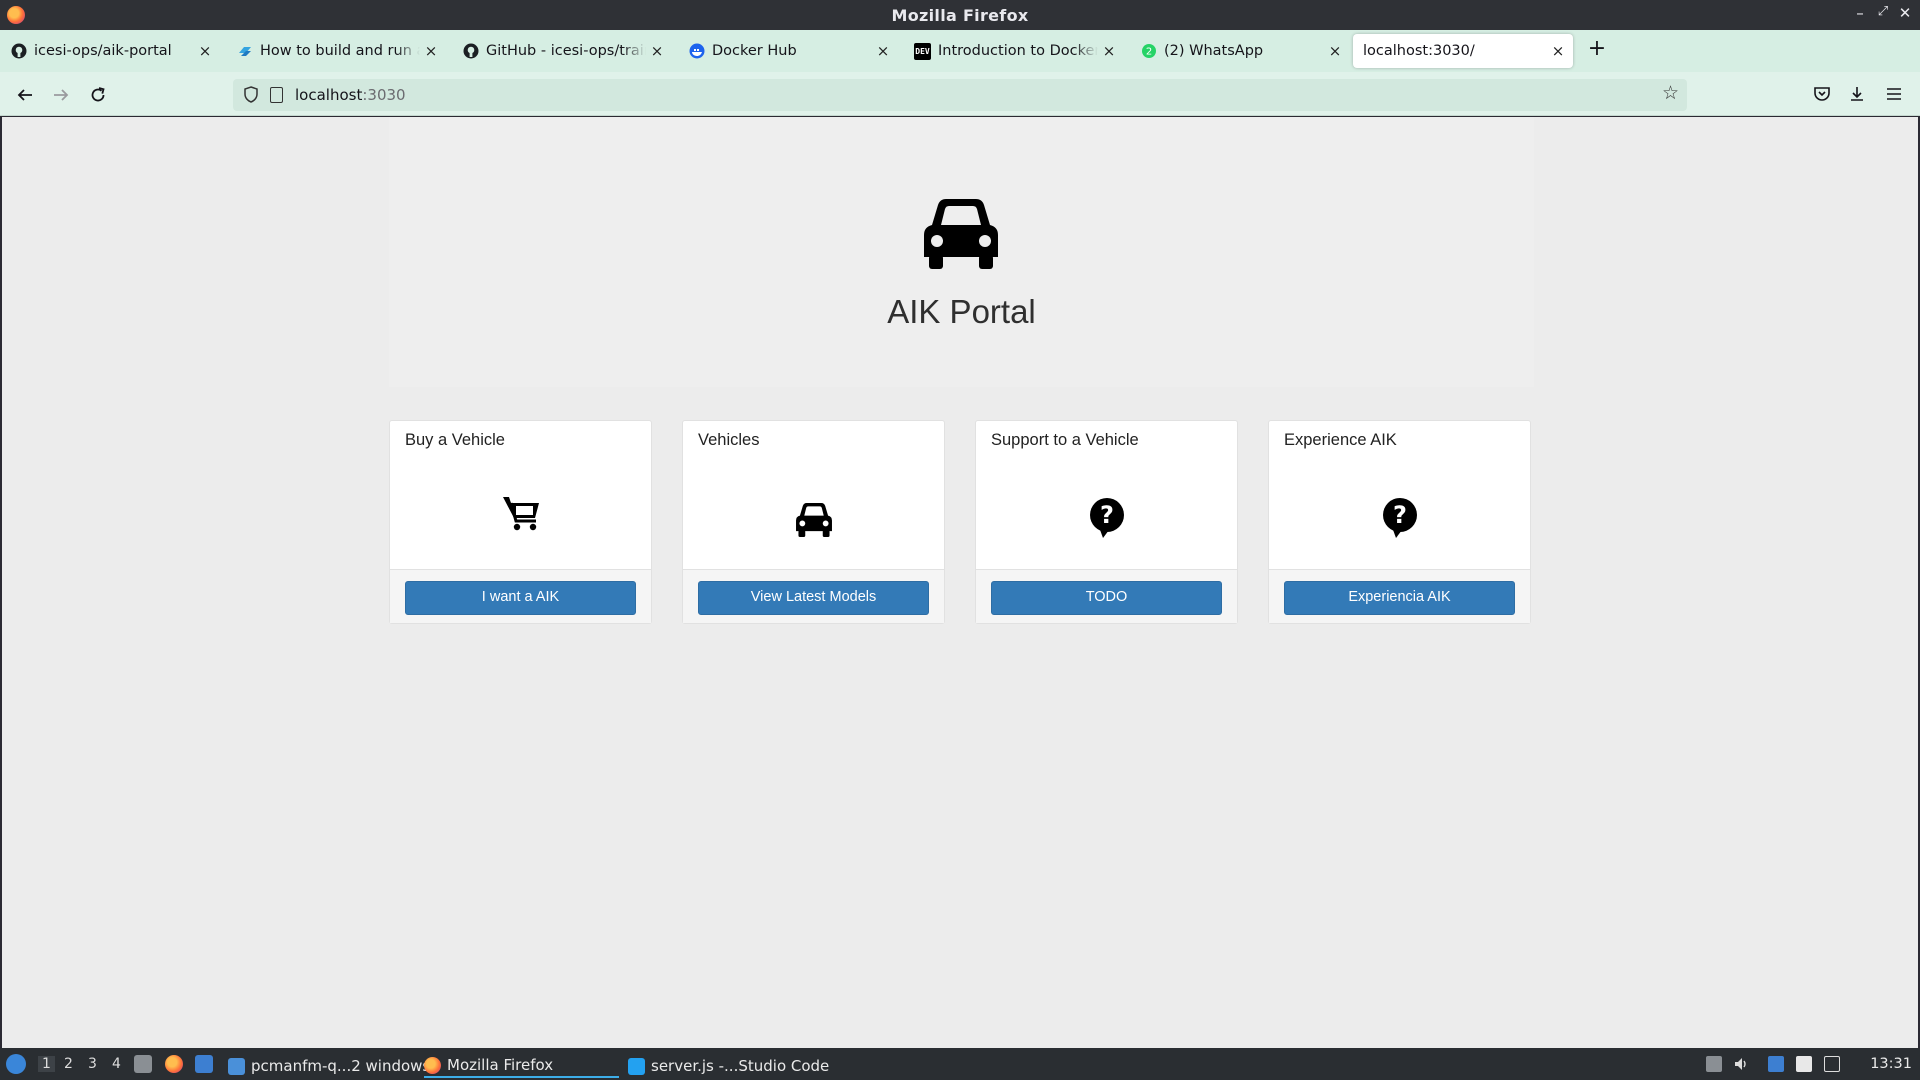 Image resolution: width=1920 pixels, height=1080 pixels. I want to click on tab-label: Introduction to Docker for, so click(1018, 51).